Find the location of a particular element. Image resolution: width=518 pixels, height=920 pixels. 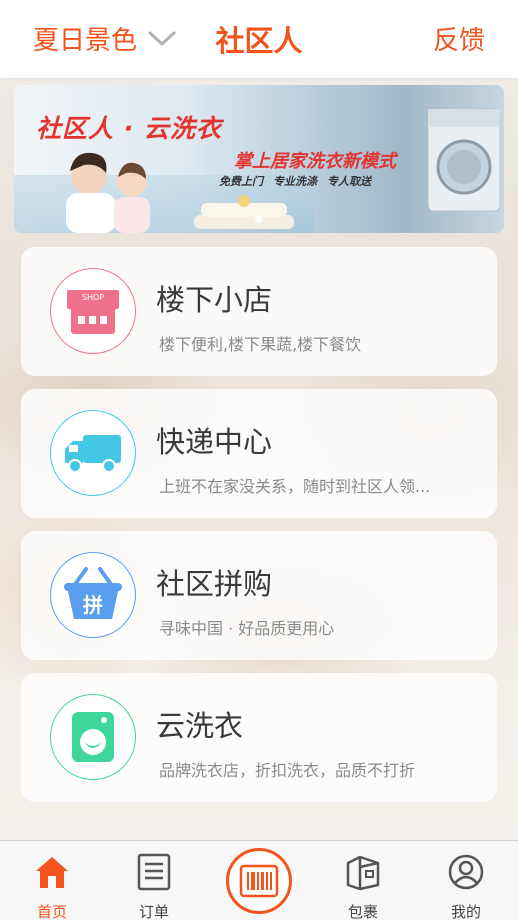

barcode-scan-icon is located at coordinates (259, 881).